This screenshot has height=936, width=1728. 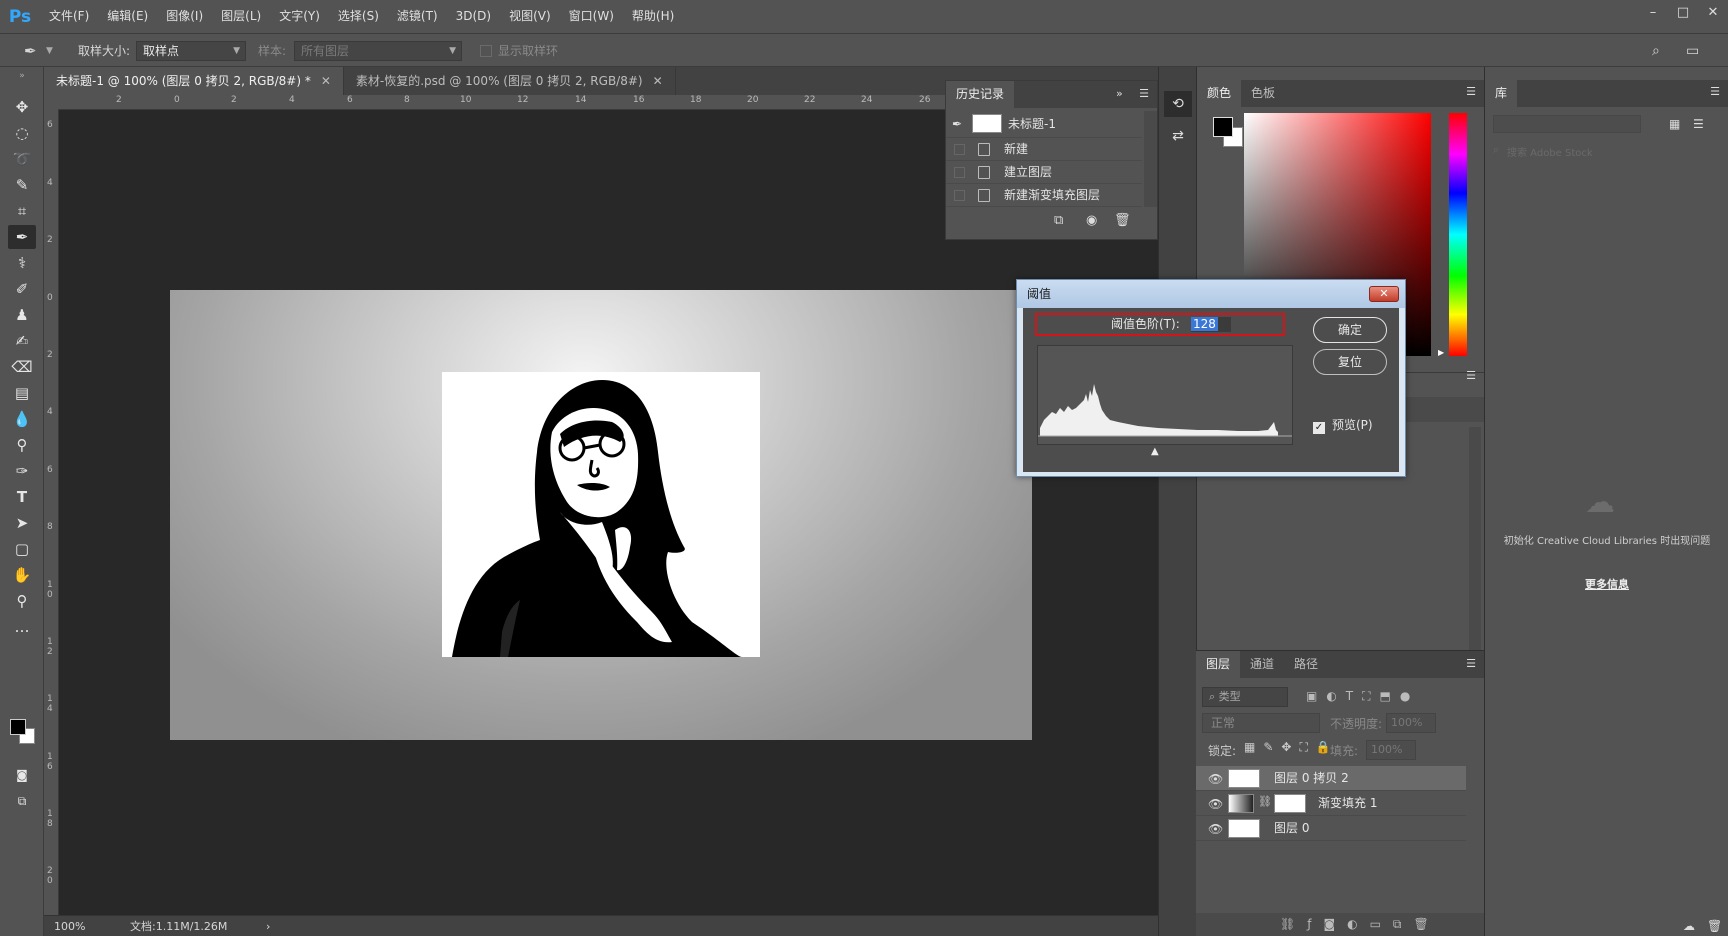 I want to click on history-scrollbar, so click(x=1150, y=159).